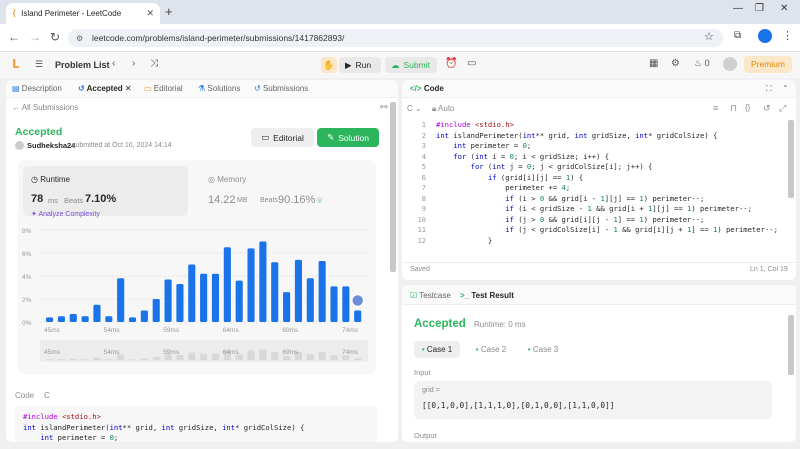 This screenshot has width=800, height=449. I want to click on code-line: int perimeter = 0;, so click(492, 145).